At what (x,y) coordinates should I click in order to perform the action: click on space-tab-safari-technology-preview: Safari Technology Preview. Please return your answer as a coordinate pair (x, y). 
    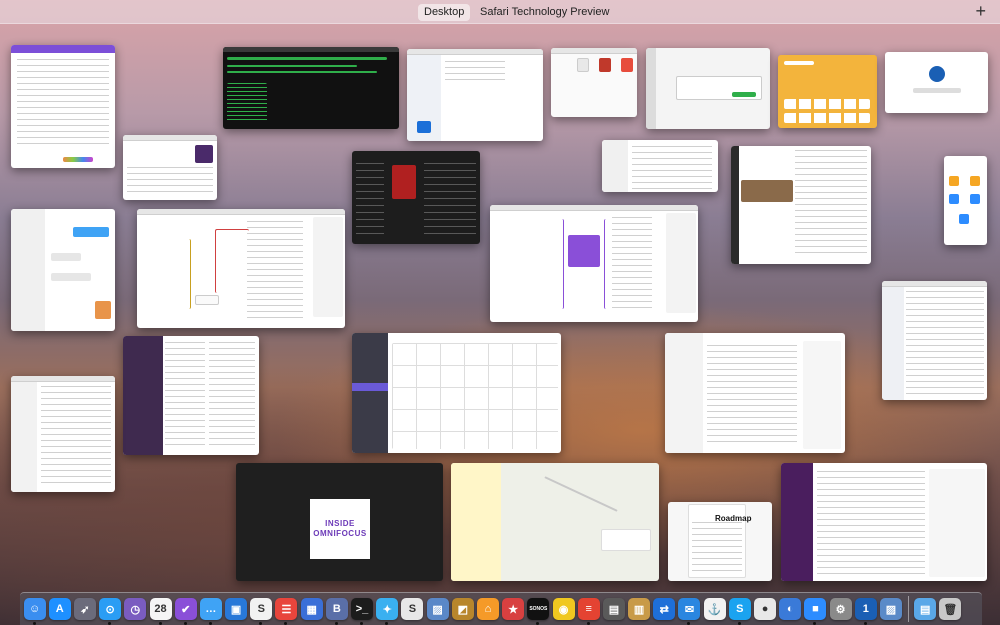
    Looking at the image, I should click on (544, 12).